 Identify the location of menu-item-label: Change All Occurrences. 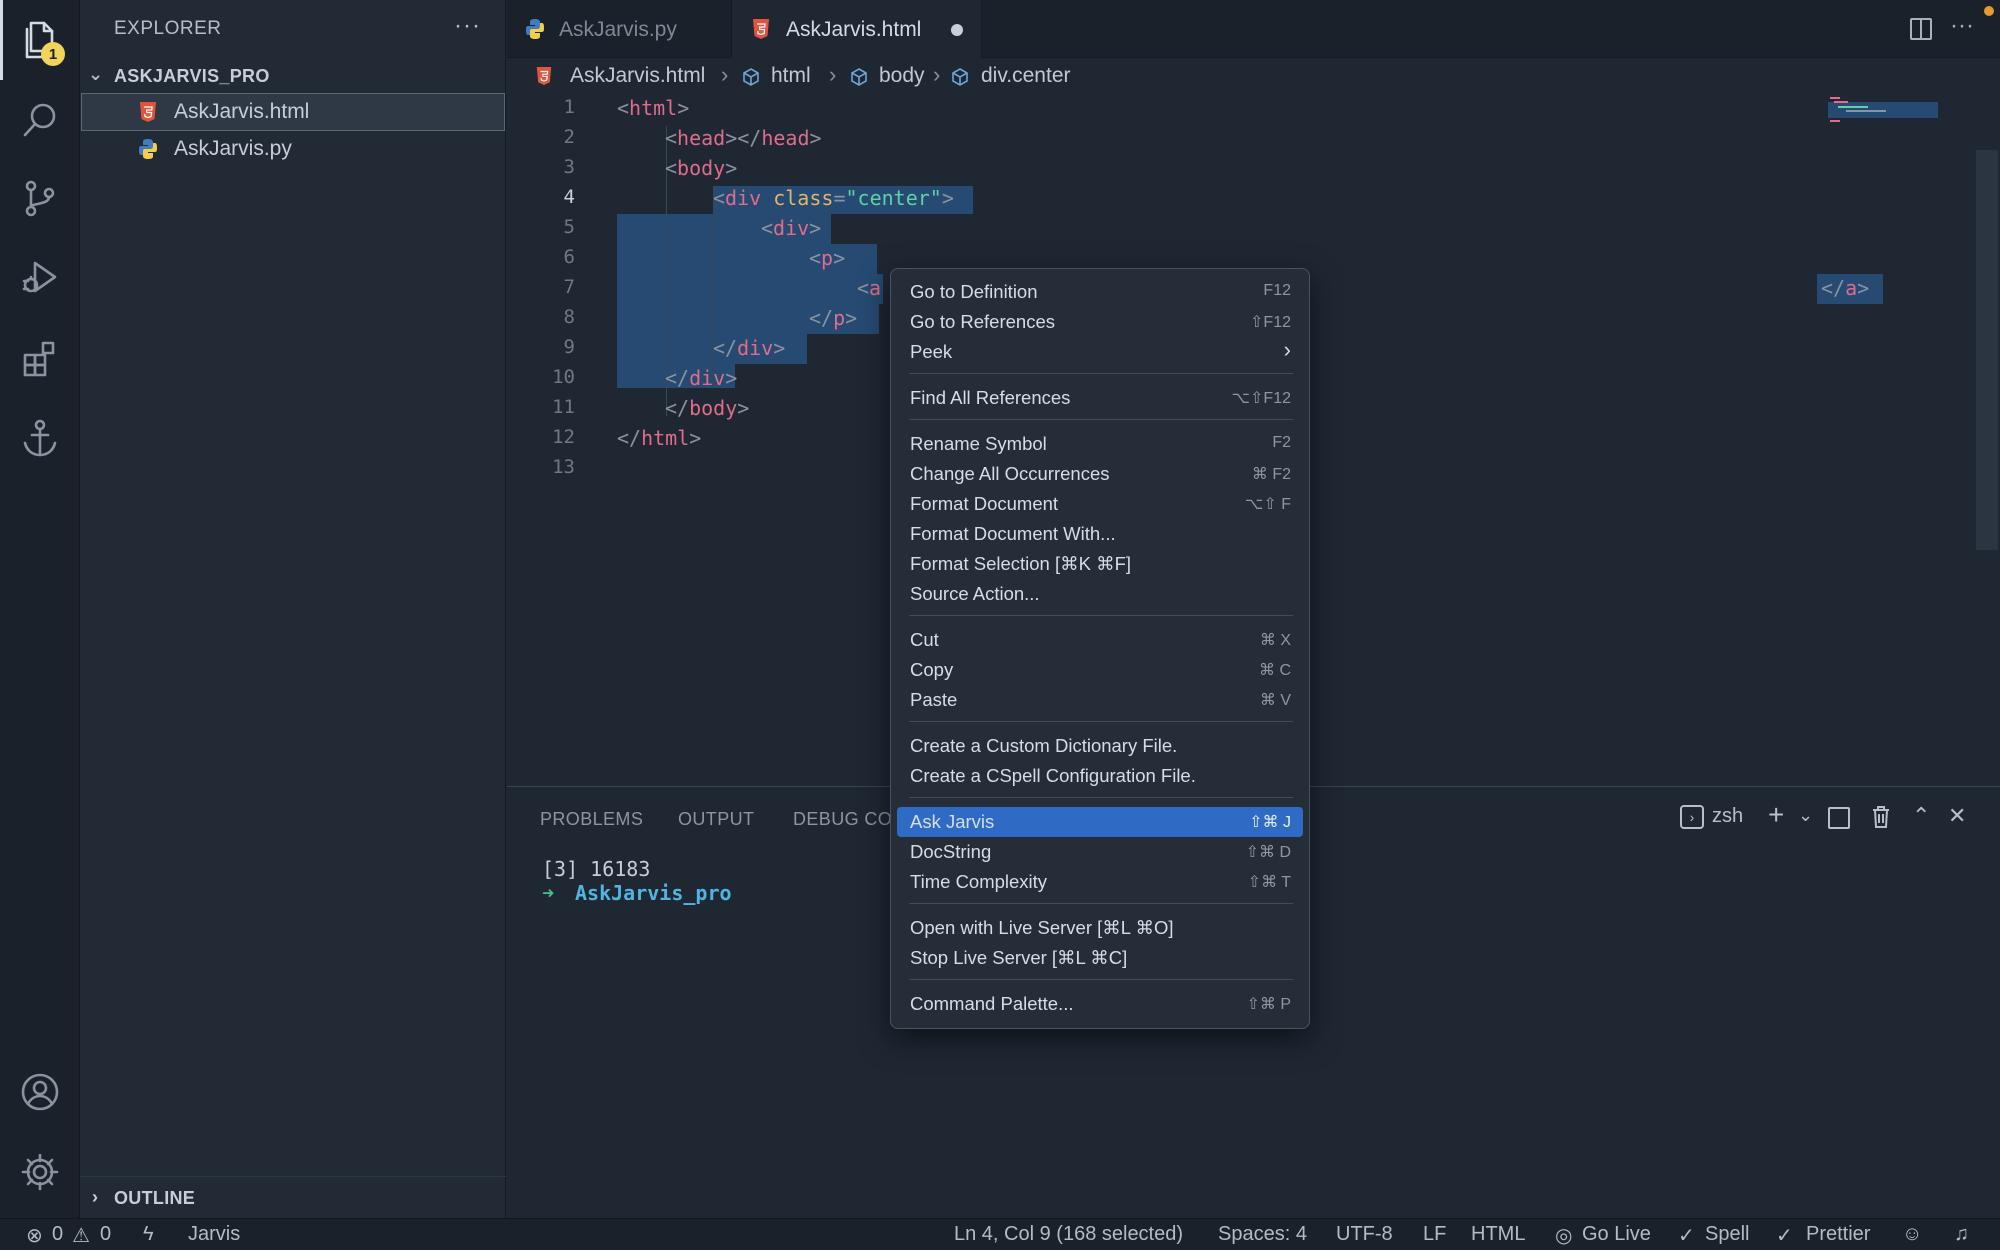
(1010, 473).